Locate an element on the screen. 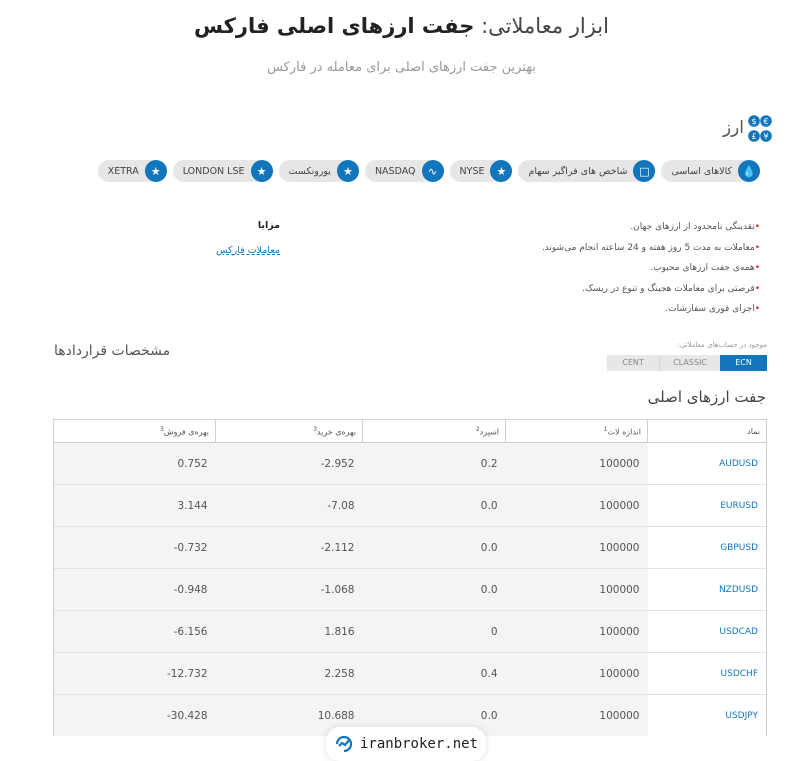 Image resolution: width=803 pixels, height=761 pixels. cell-swap-sell: -12.732 is located at coordinates (134, 673).